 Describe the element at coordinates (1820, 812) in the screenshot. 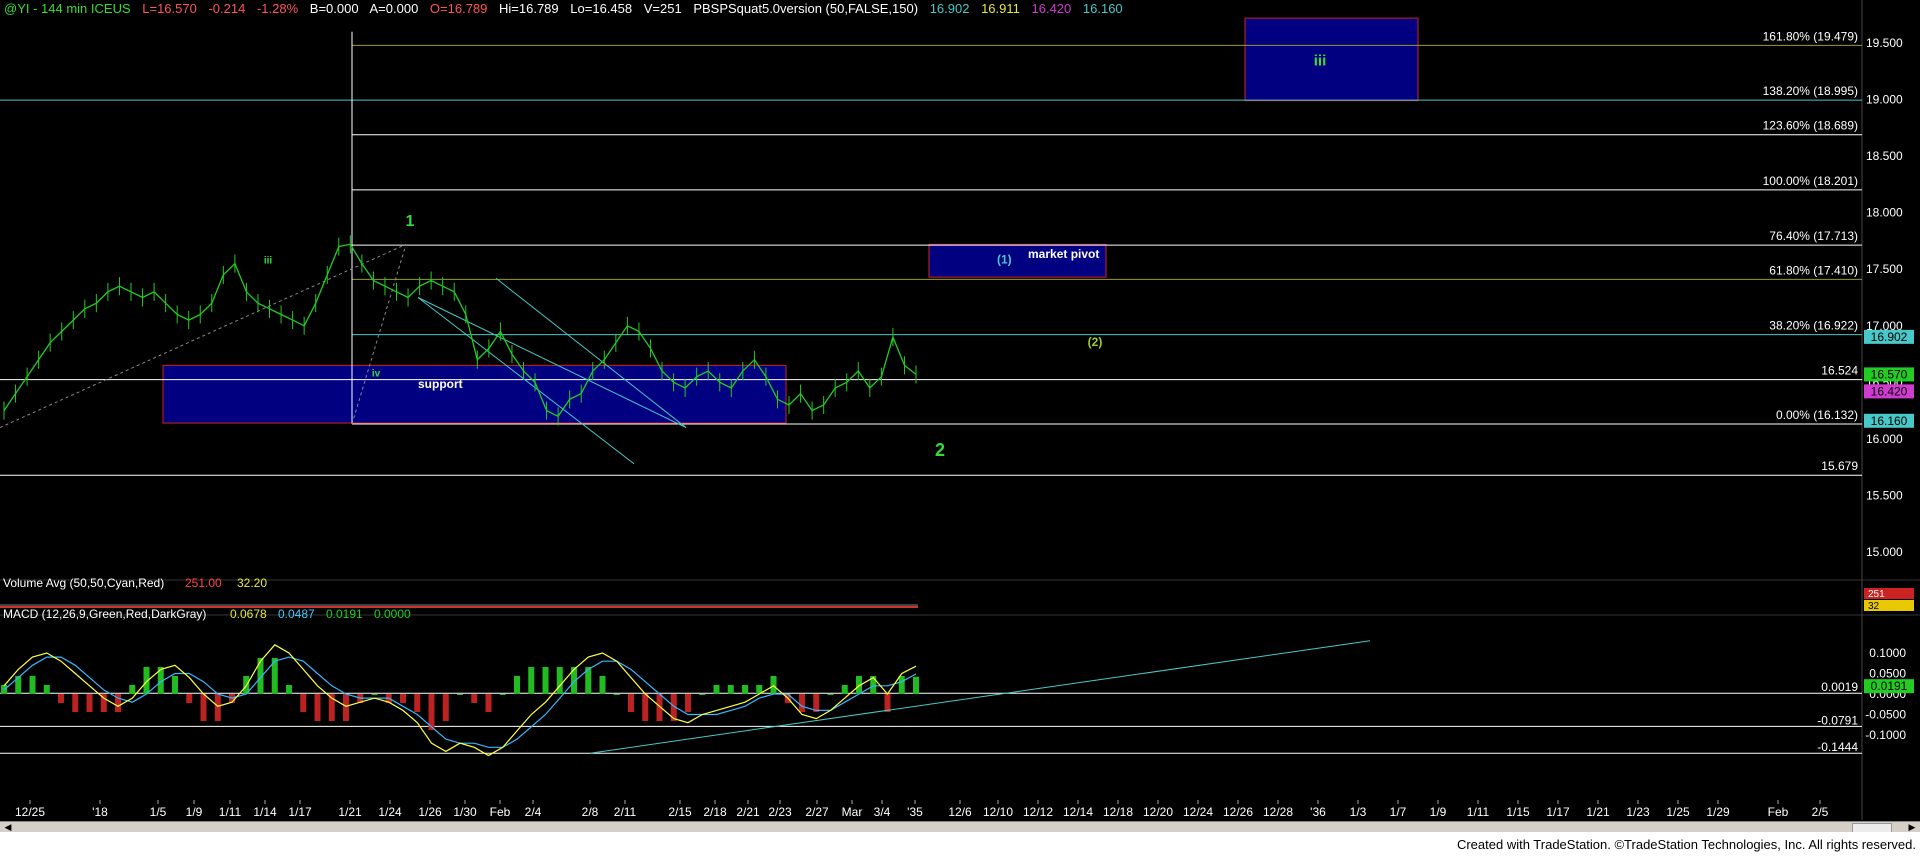

I see `x-axis-tick: 2/5` at that location.